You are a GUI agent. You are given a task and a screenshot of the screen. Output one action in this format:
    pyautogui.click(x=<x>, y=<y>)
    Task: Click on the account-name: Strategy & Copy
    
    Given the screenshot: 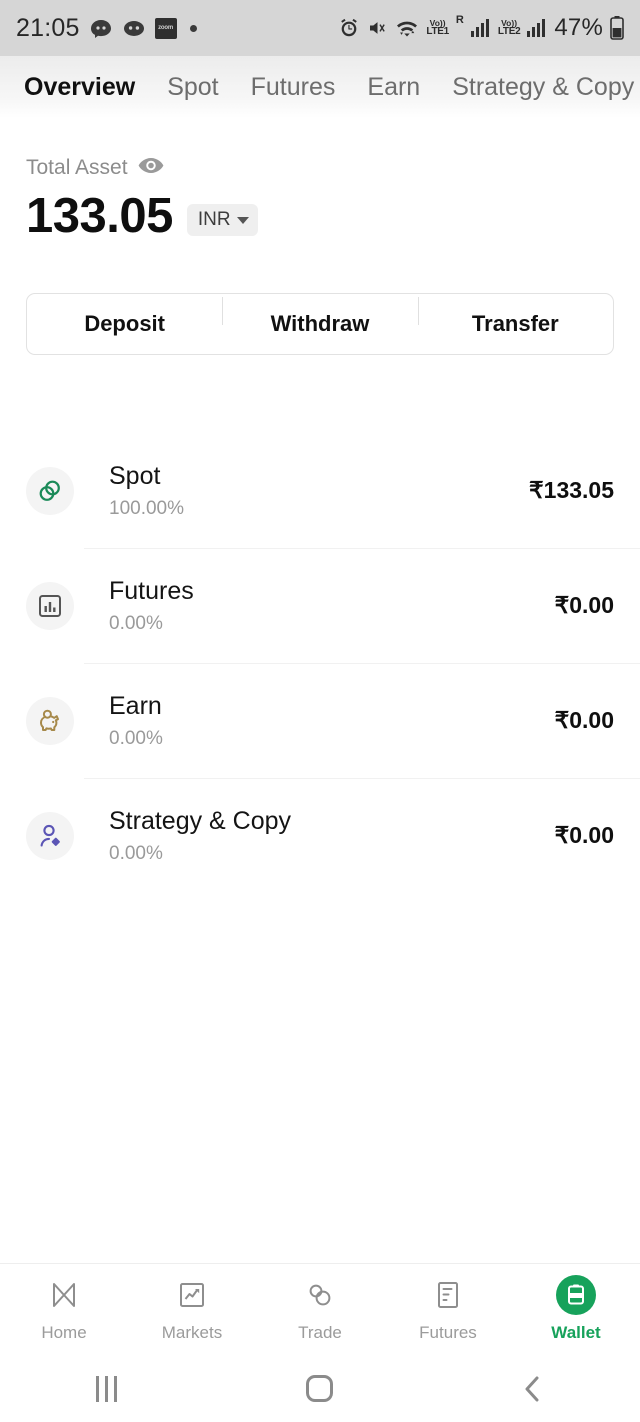 What is the action you would take?
    pyautogui.click(x=200, y=820)
    